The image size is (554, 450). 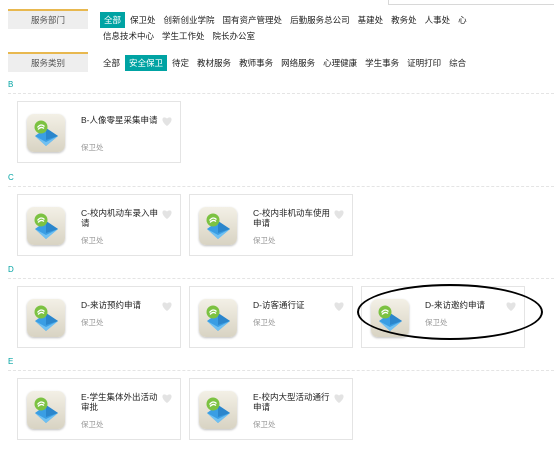 What do you see at coordinates (382, 63) in the screenshot?
I see `category-option-student: 学生事务` at bounding box center [382, 63].